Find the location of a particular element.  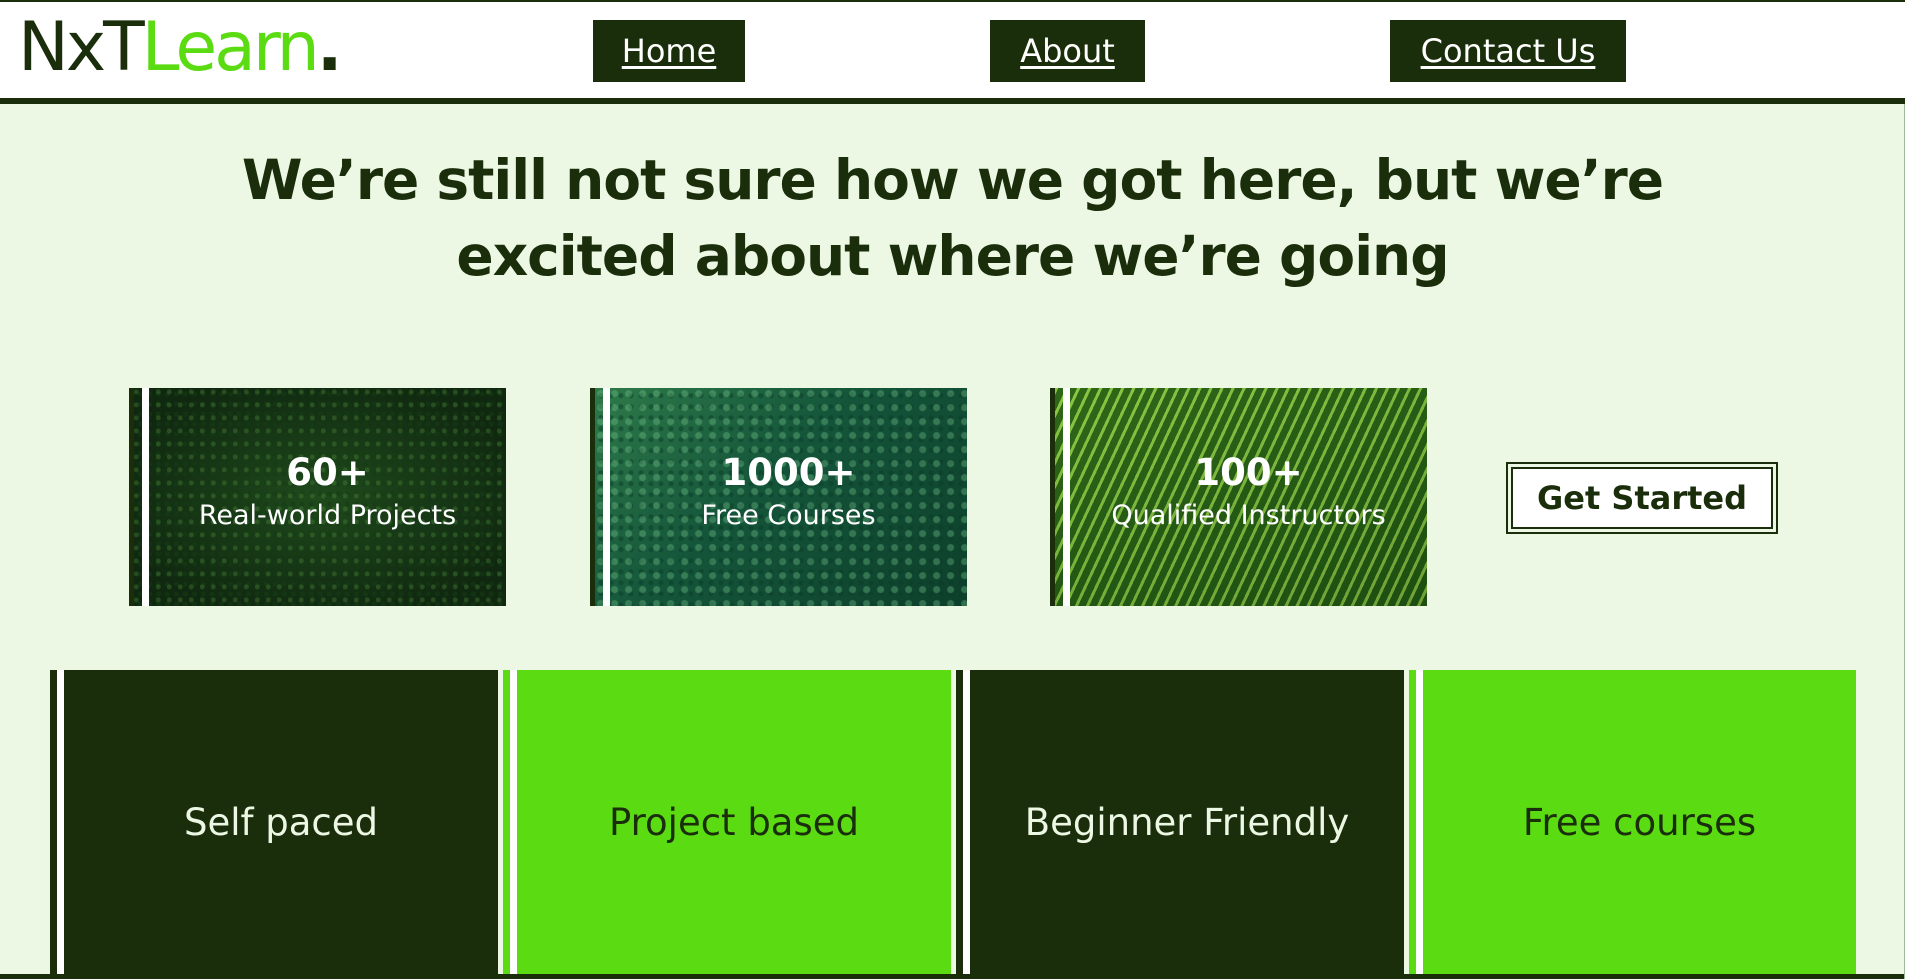

logo-nxt: NxT is located at coordinates (81, 47).